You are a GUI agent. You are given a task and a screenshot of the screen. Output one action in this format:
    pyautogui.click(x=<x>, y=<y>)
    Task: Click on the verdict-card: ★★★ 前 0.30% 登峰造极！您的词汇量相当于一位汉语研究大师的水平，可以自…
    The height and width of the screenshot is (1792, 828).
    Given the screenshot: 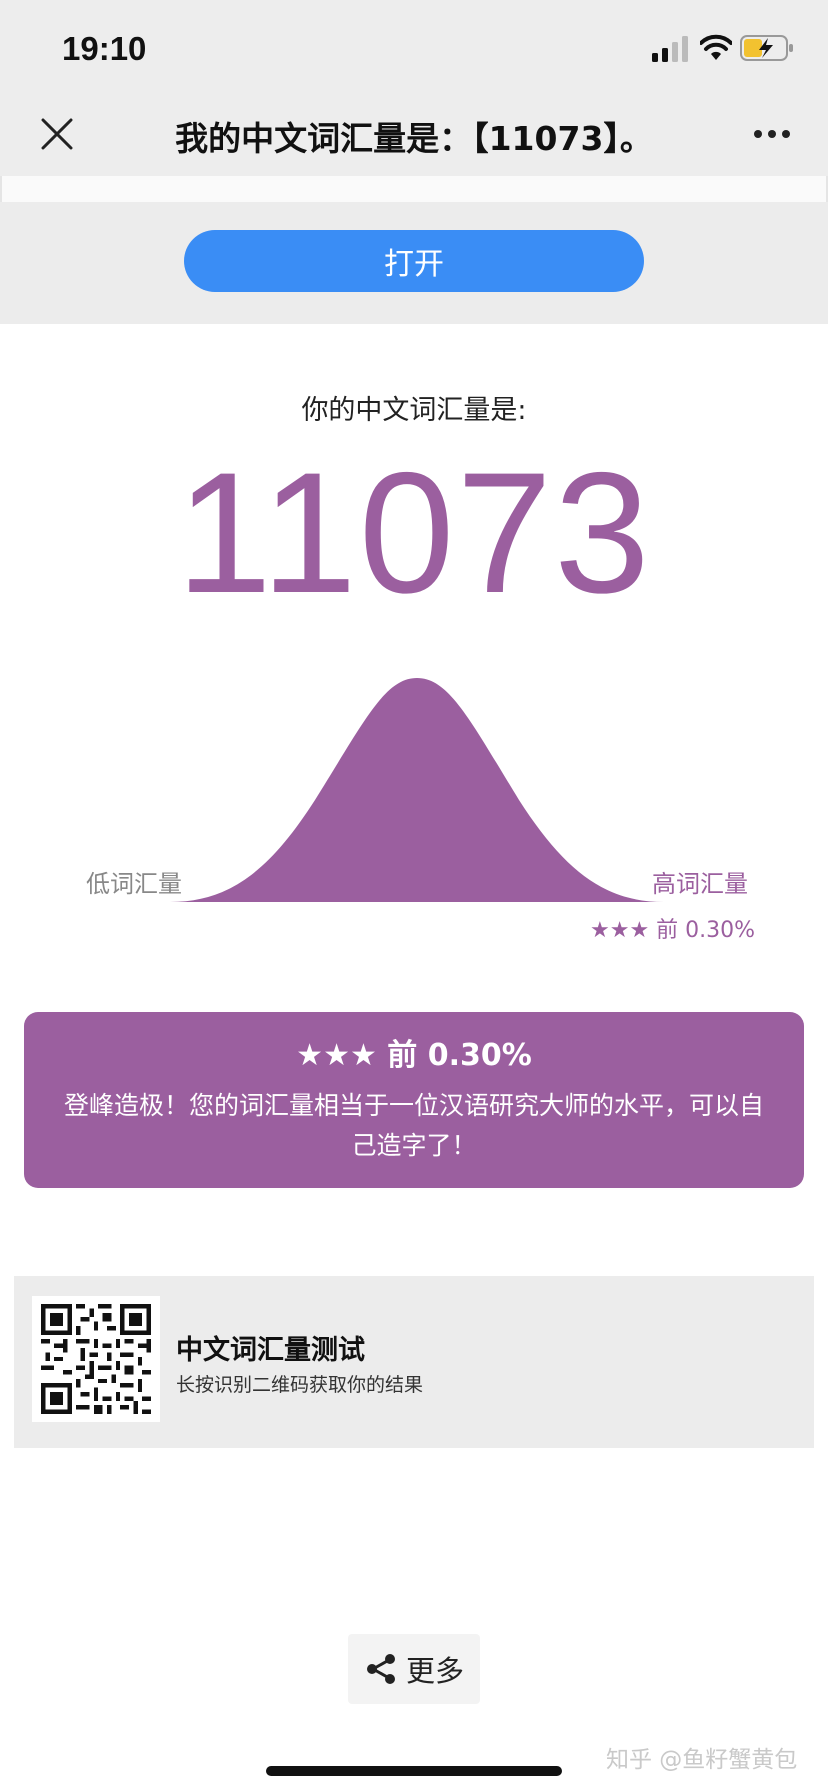 What is the action you would take?
    pyautogui.click(x=414, y=1100)
    